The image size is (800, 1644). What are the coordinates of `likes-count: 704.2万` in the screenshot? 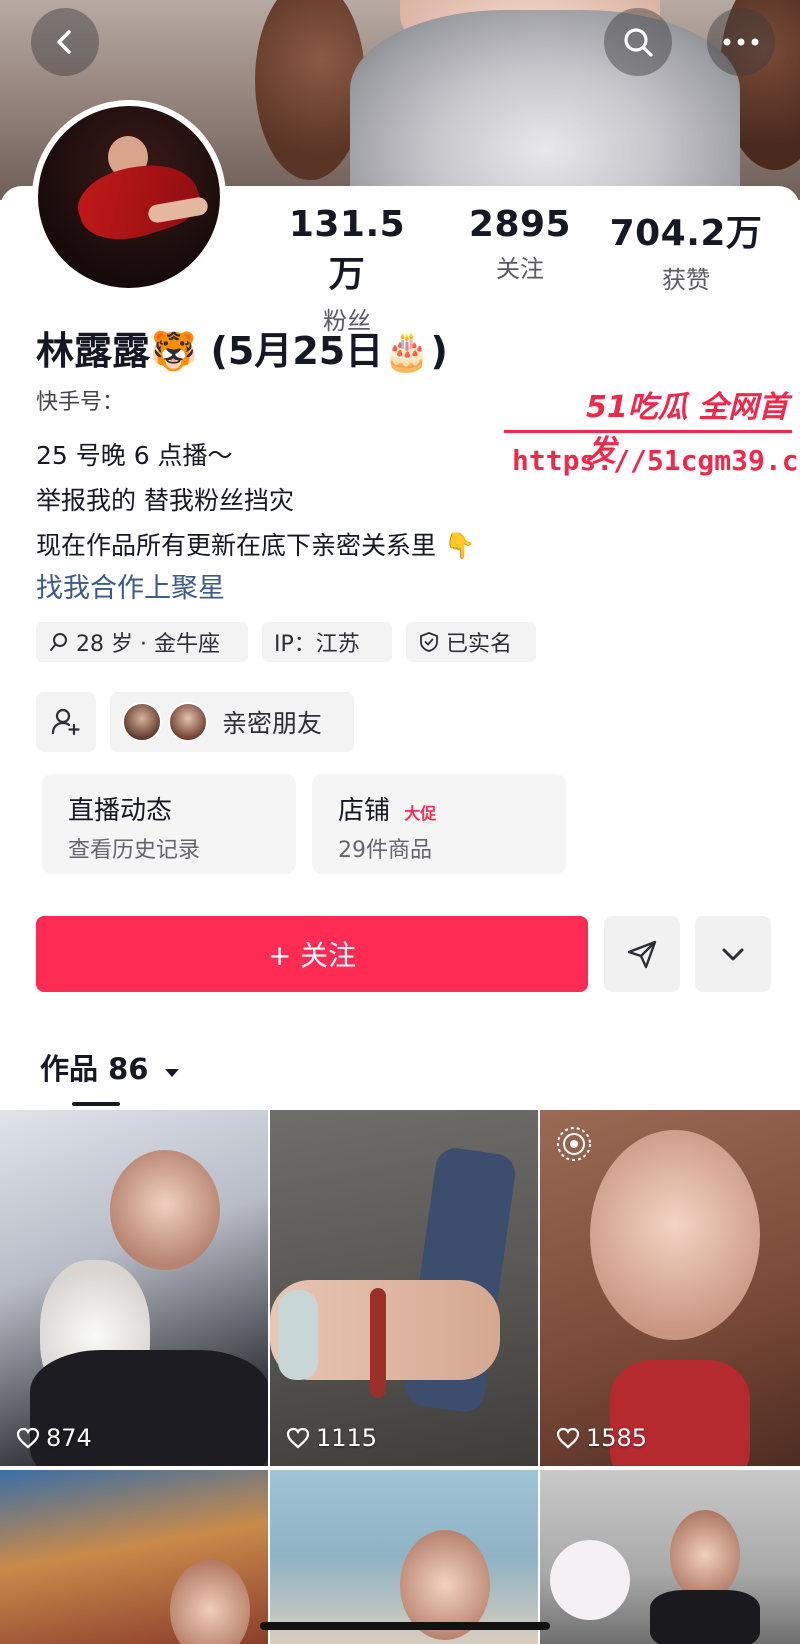 It's located at (686, 233).